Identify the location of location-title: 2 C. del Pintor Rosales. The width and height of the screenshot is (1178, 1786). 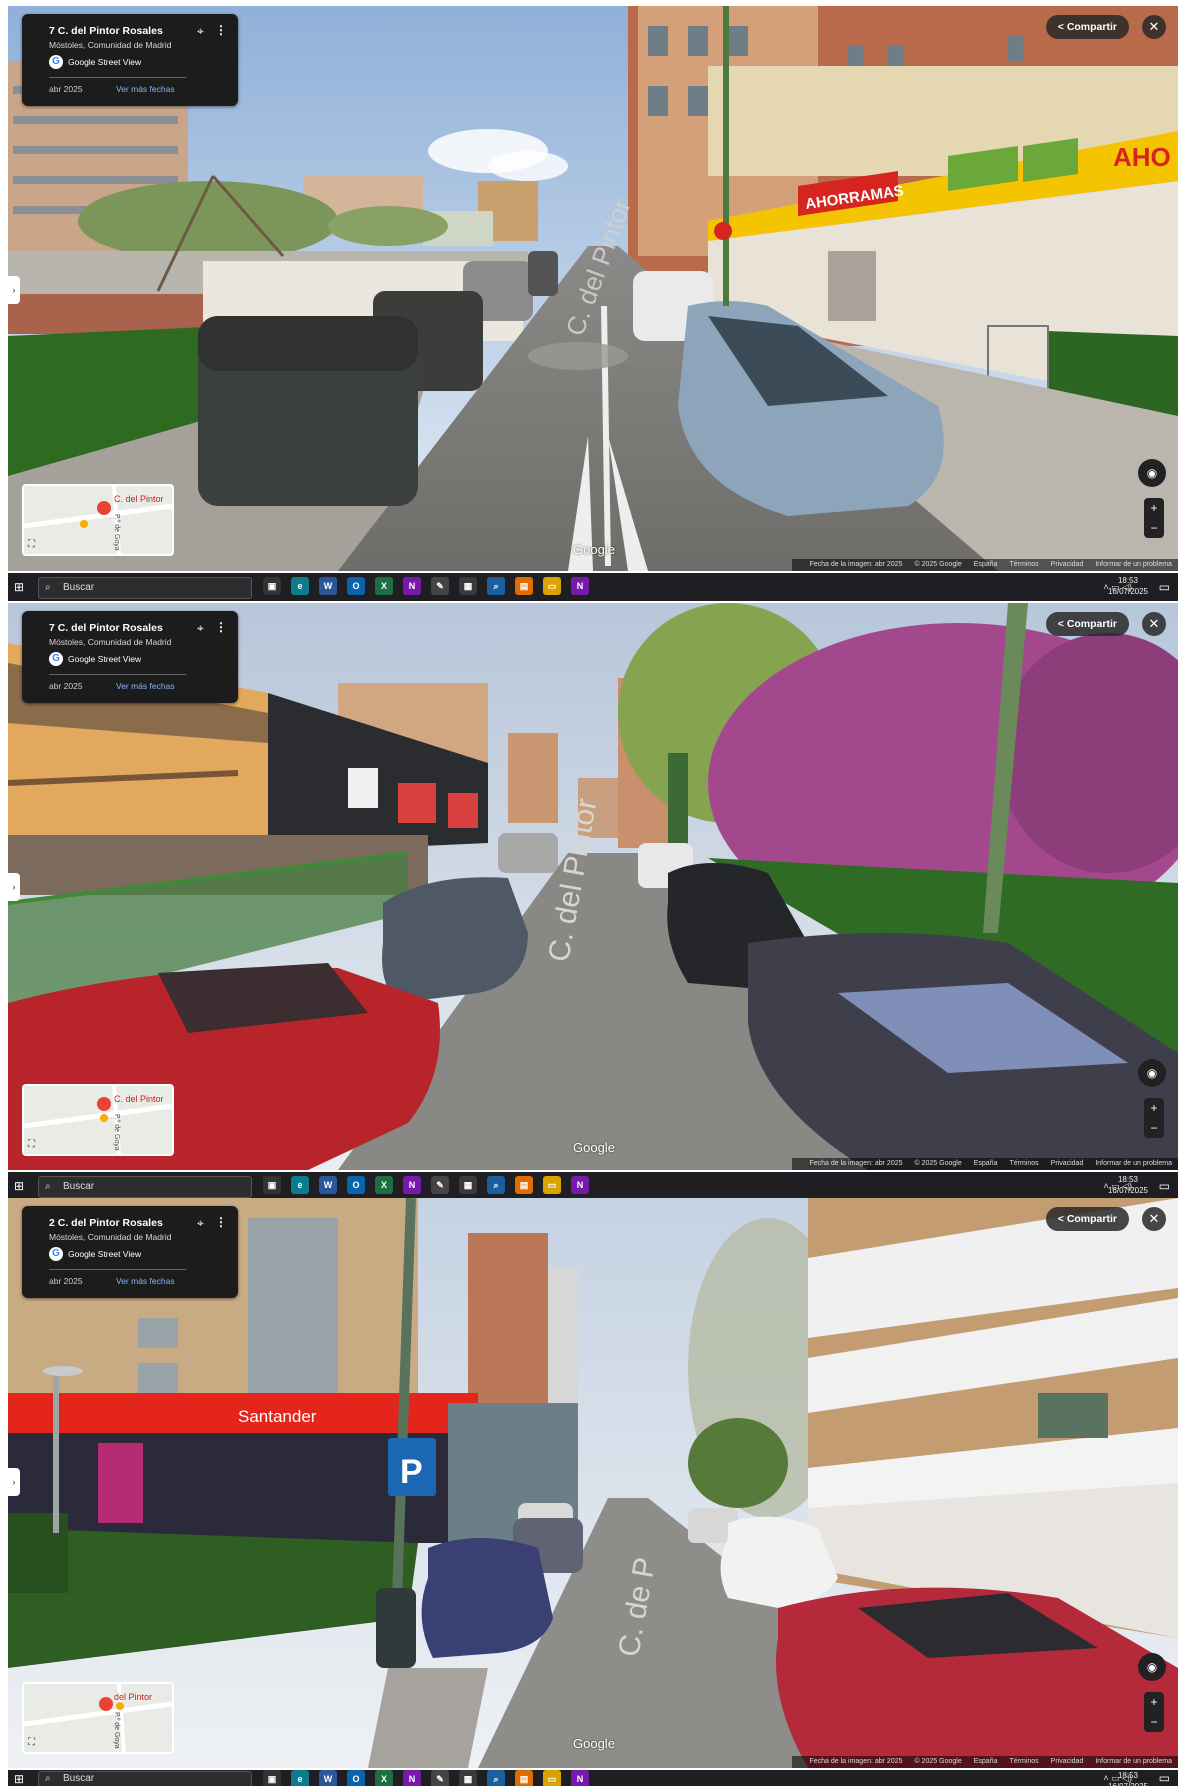
(106, 1223).